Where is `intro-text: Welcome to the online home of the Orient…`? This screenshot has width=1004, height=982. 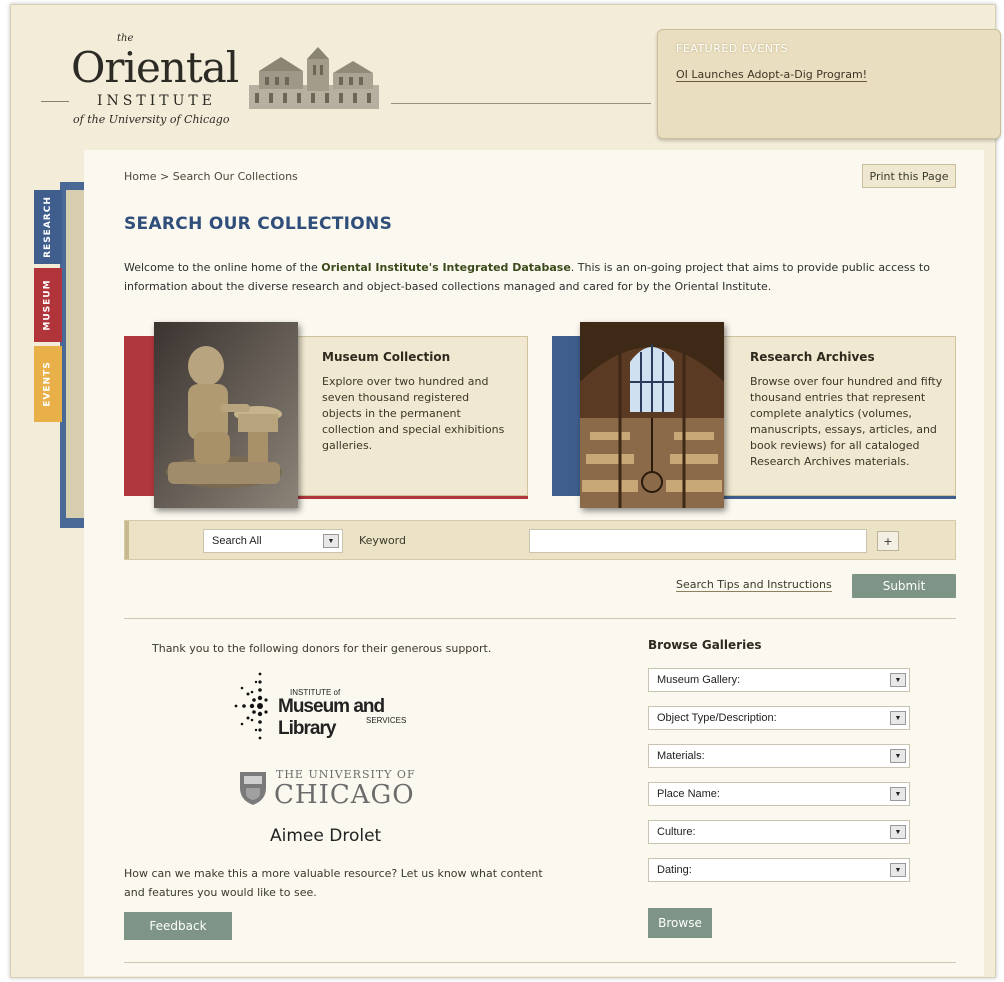
intro-text: Welcome to the online home of the Orient… is located at coordinates (539, 277).